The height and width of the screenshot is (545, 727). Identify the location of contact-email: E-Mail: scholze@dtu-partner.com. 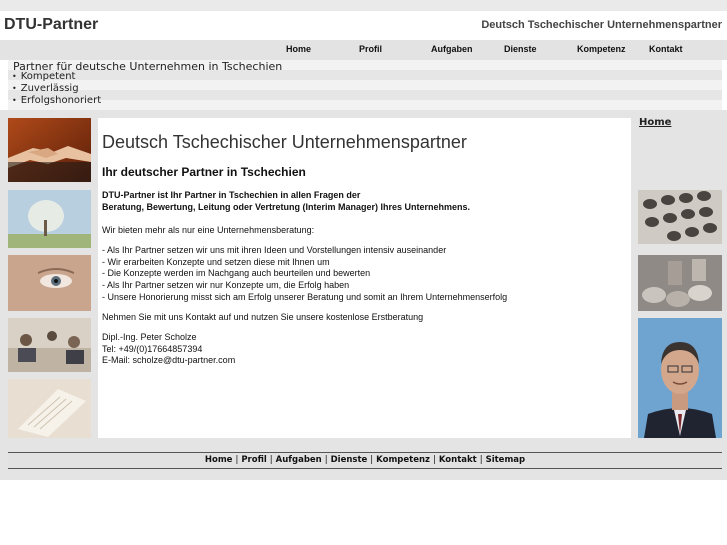
(168, 361).